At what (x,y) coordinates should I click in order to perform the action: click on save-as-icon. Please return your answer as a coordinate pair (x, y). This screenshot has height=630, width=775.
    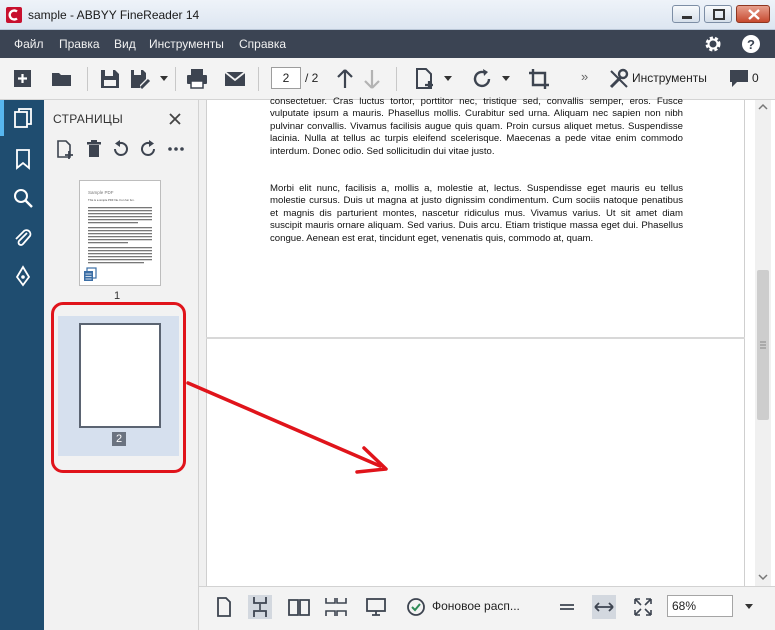
    Looking at the image, I should click on (140, 79).